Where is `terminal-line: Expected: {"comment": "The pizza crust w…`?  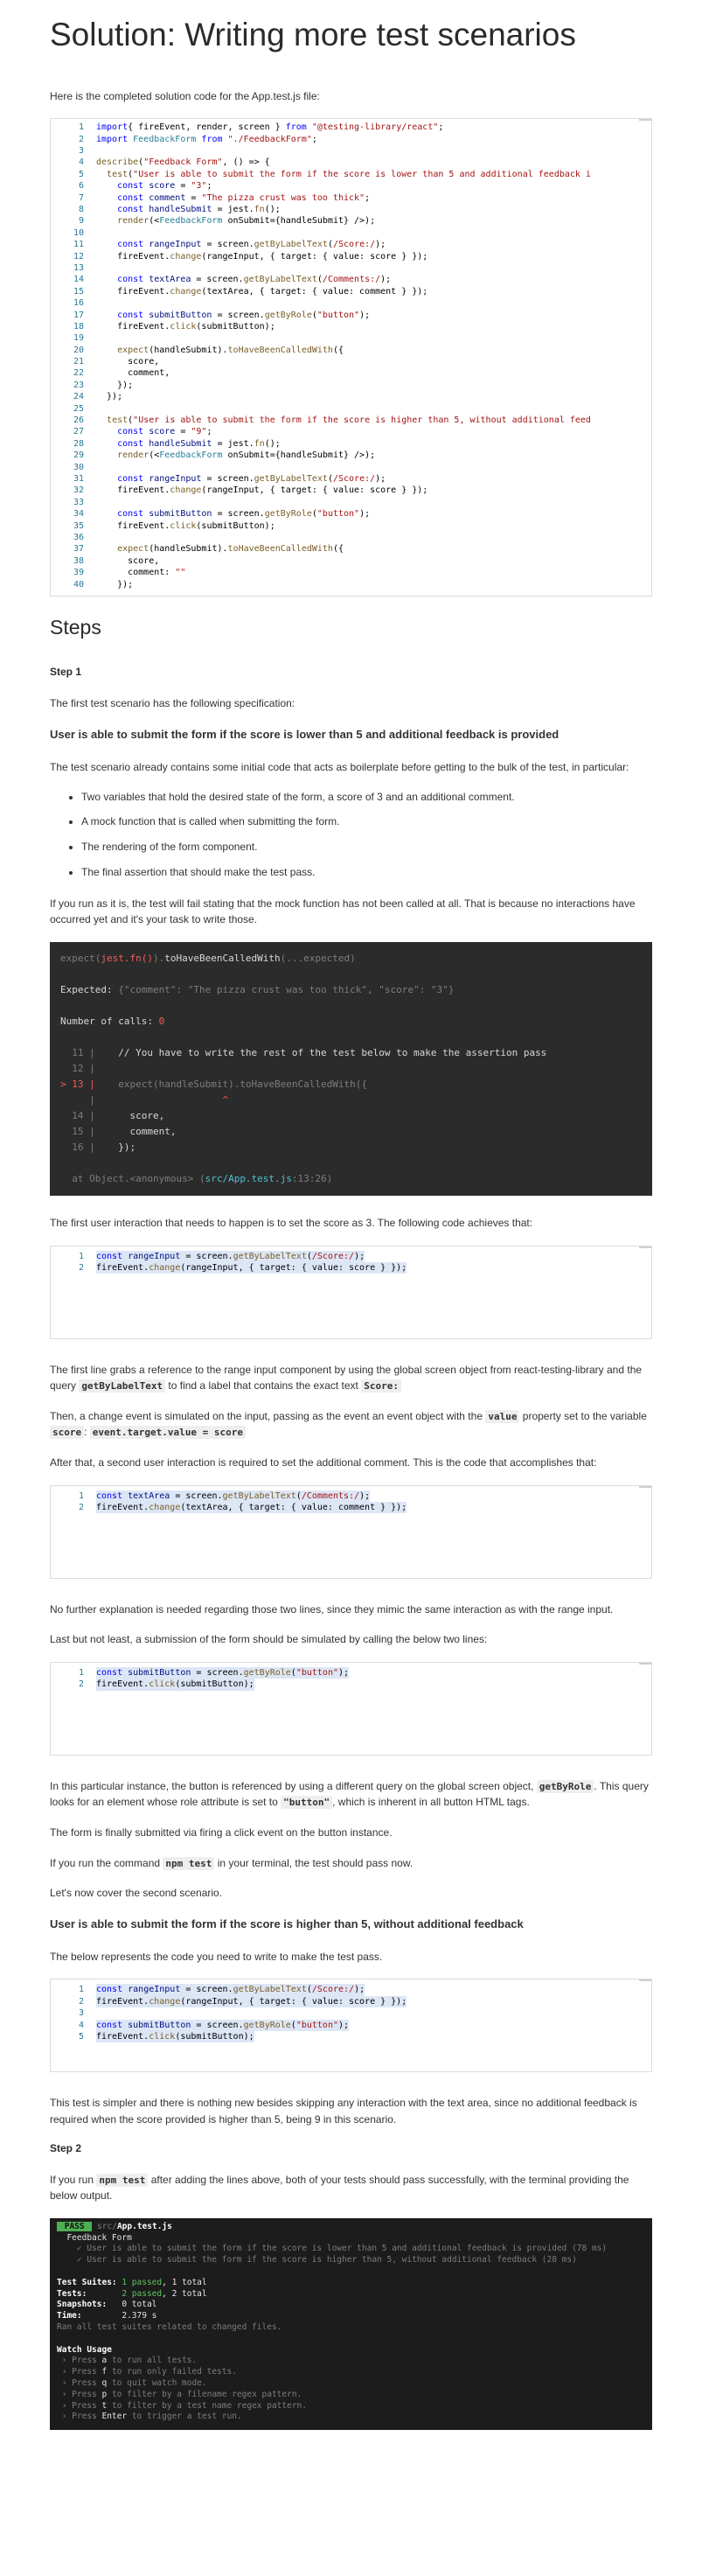 terminal-line: Expected: {"comment": "The pizza crust w… is located at coordinates (257, 989).